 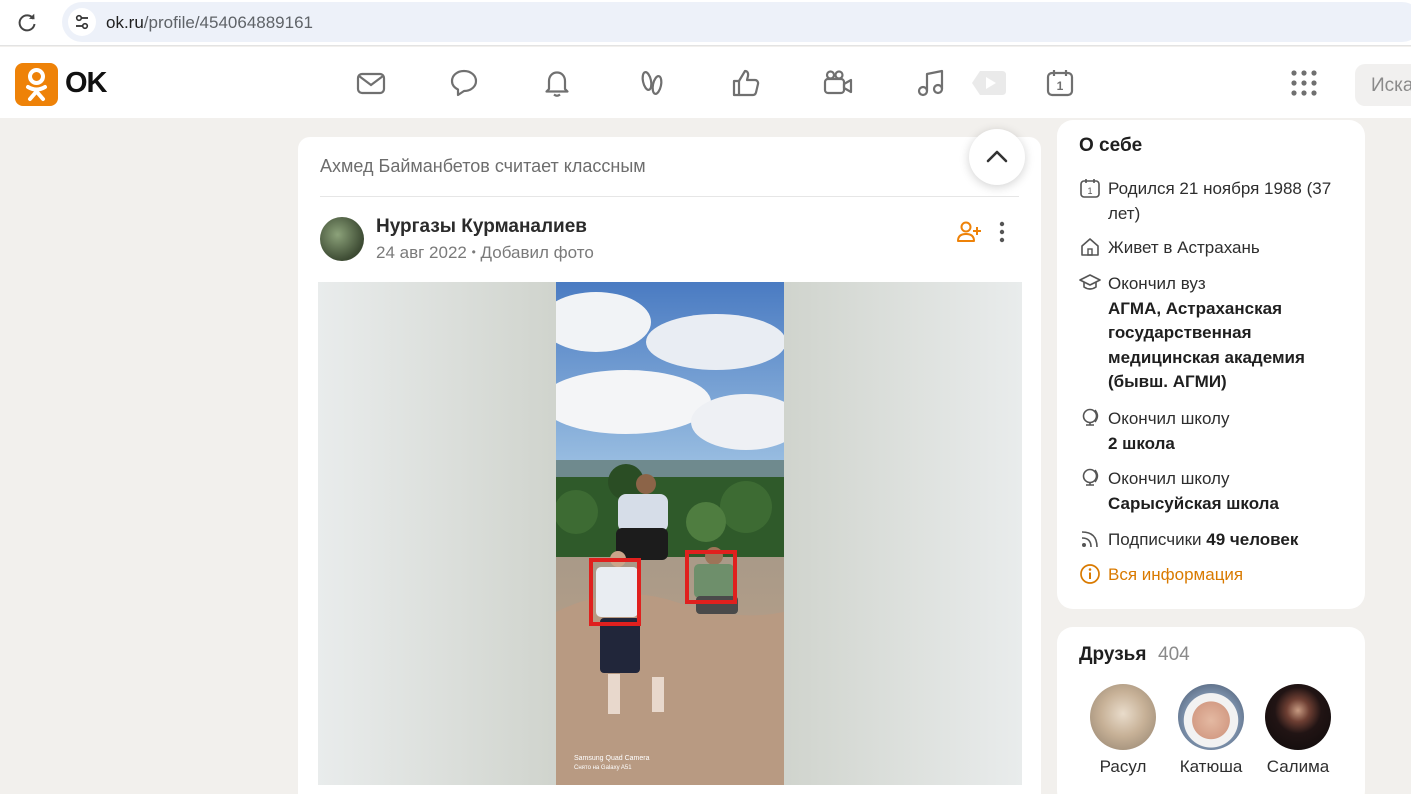 I want to click on collapse-button, so click(x=997, y=157).